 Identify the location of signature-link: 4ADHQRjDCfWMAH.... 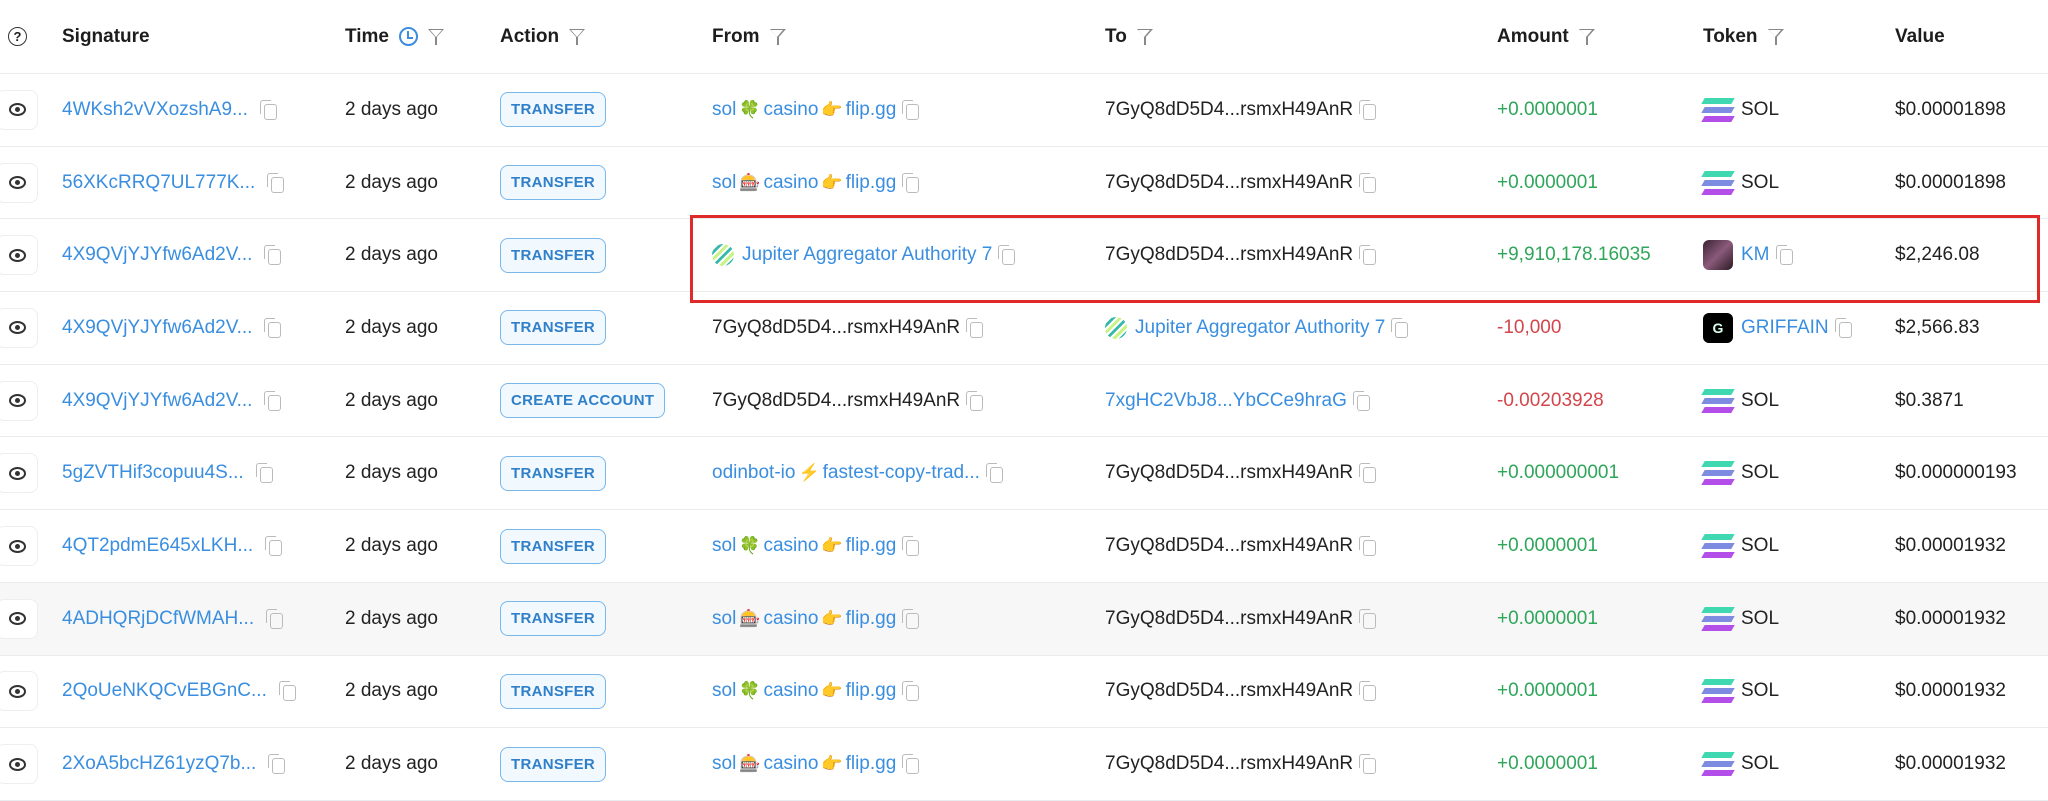
(158, 619).